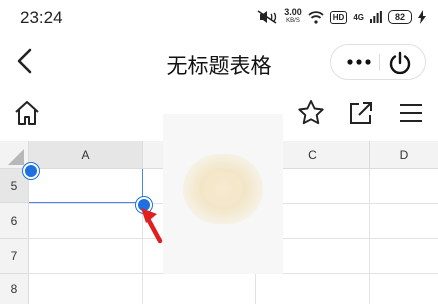 This screenshot has width=438, height=304. I want to click on column-header-d: D, so click(404, 155).